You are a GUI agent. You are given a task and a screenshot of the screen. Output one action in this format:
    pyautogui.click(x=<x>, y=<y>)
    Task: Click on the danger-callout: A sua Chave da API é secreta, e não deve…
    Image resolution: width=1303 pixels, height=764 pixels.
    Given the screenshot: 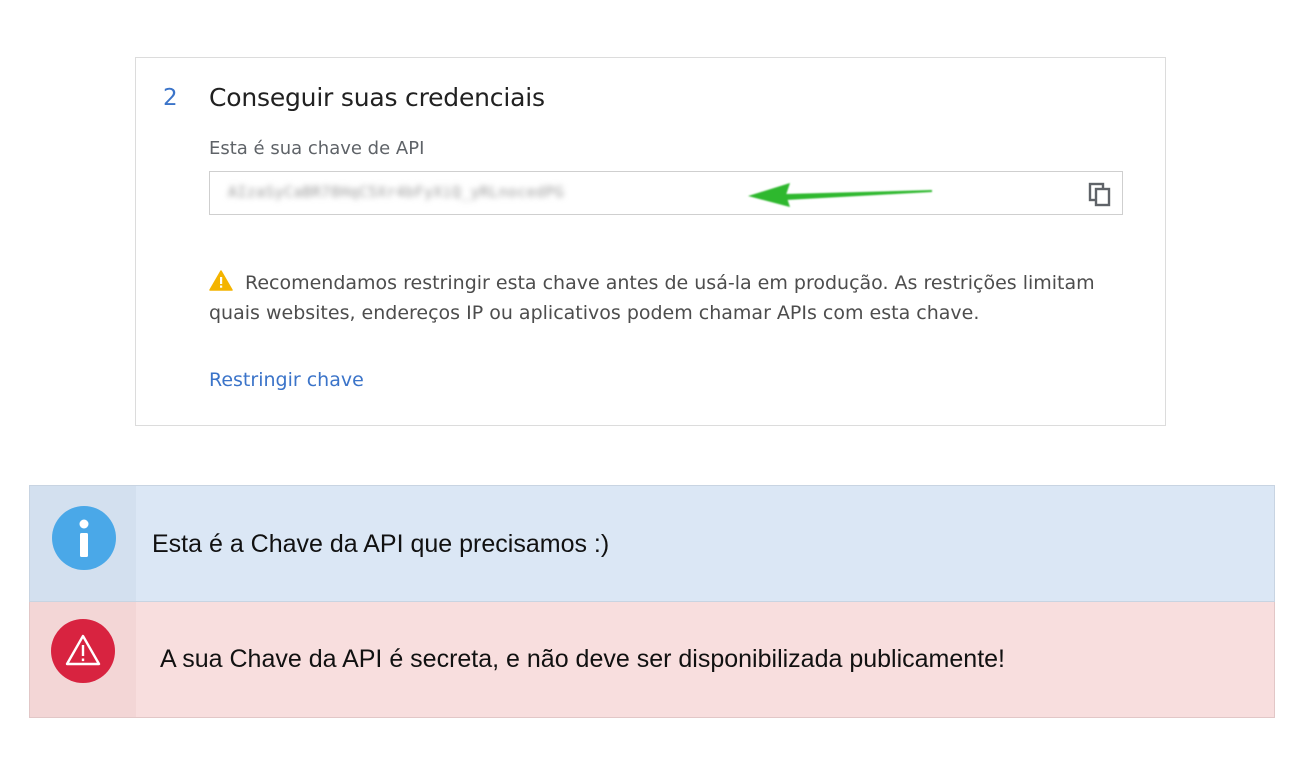 What is the action you would take?
    pyautogui.click(x=652, y=660)
    